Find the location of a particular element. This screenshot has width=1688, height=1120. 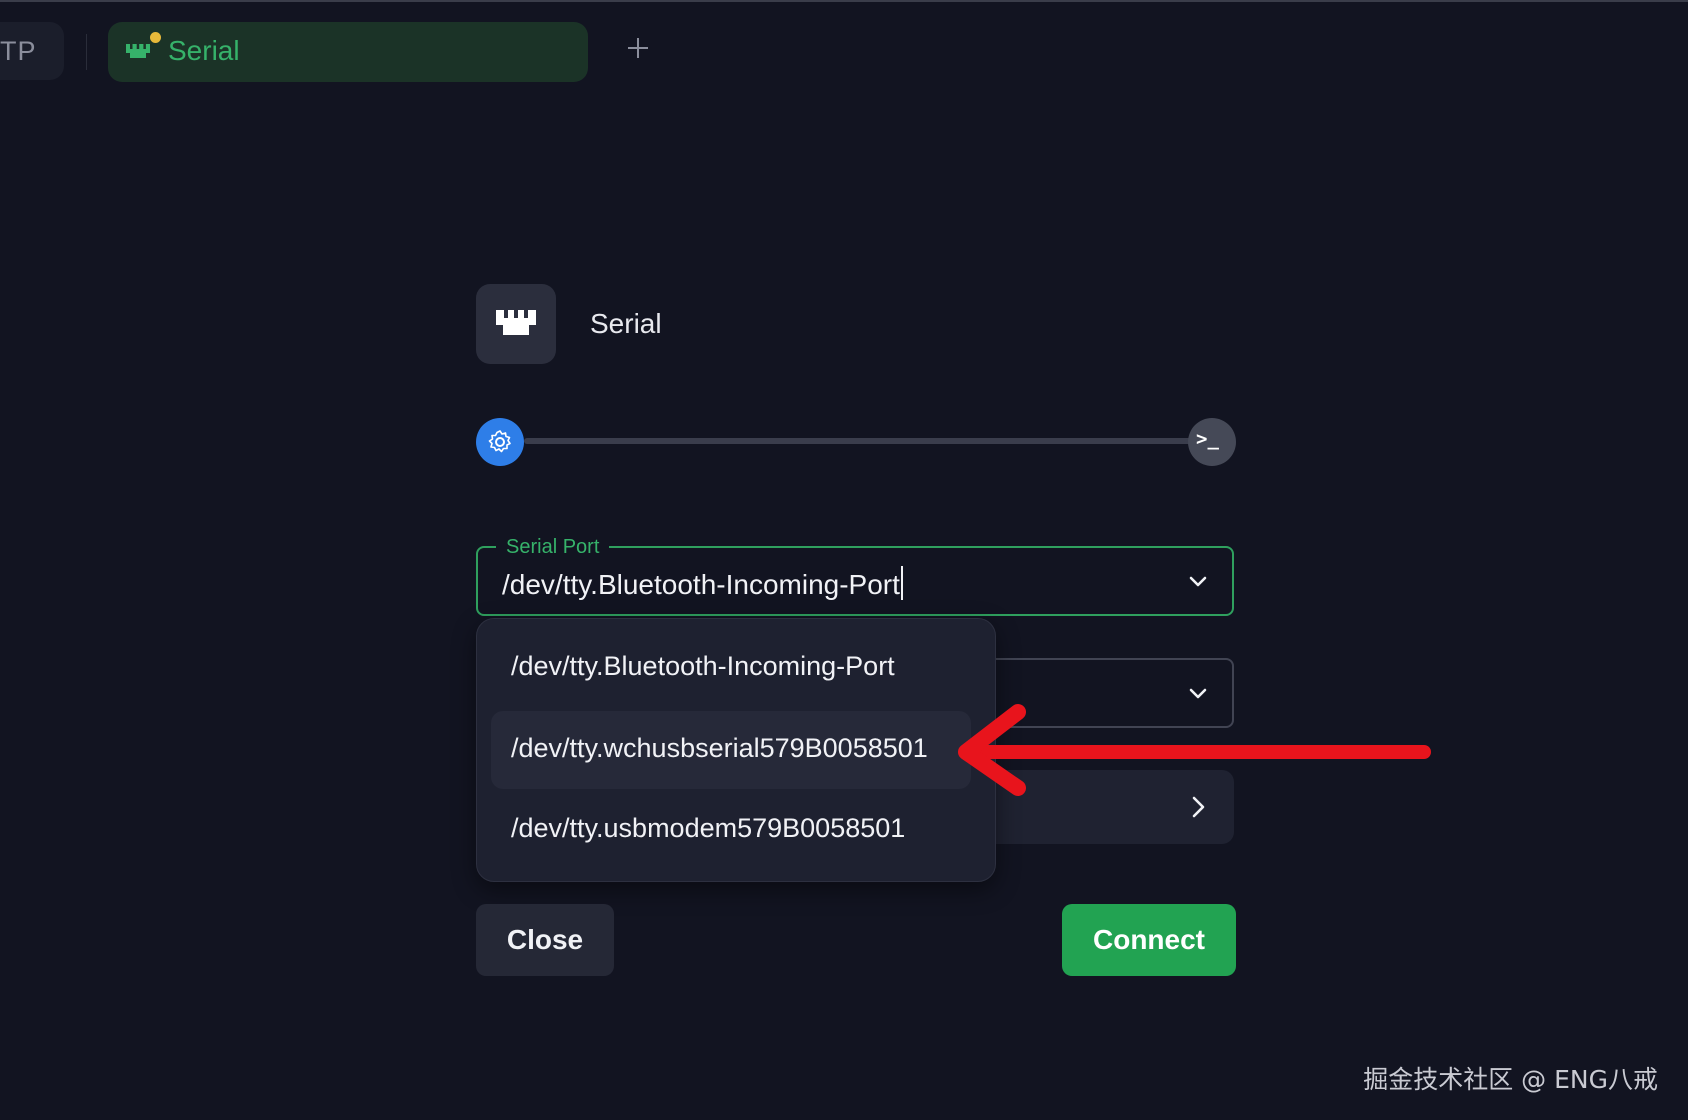

dropdown-option-highlighted: /dev/tty.wchusbserial579B0058501 is located at coordinates (731, 750).